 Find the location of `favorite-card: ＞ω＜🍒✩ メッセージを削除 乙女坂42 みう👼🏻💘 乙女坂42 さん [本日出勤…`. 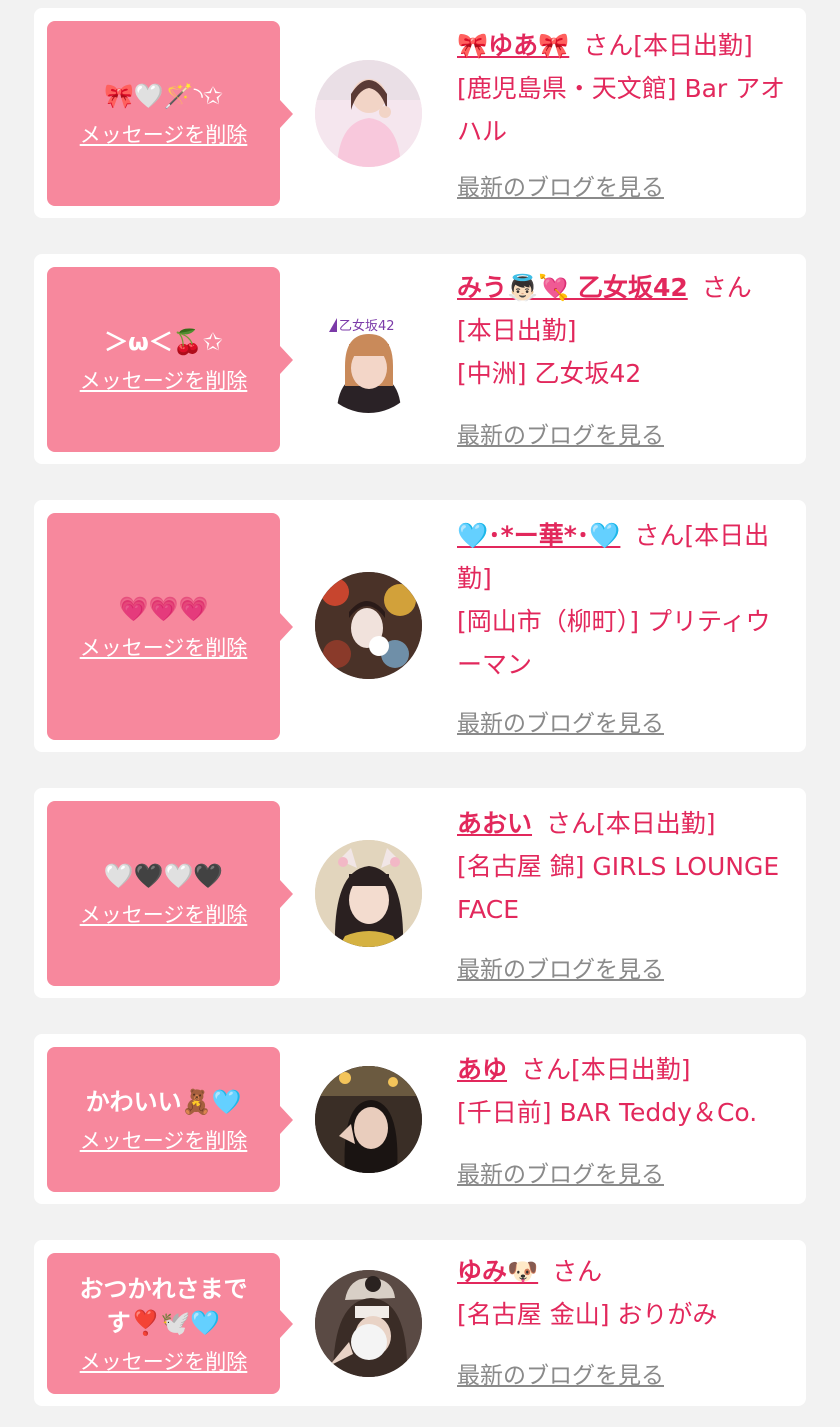

favorite-card: ＞ω＜🍒✩ メッセージを削除 乙女坂42 みう👼🏻💘 乙女坂42 さん [本日出勤… is located at coordinates (420, 359).